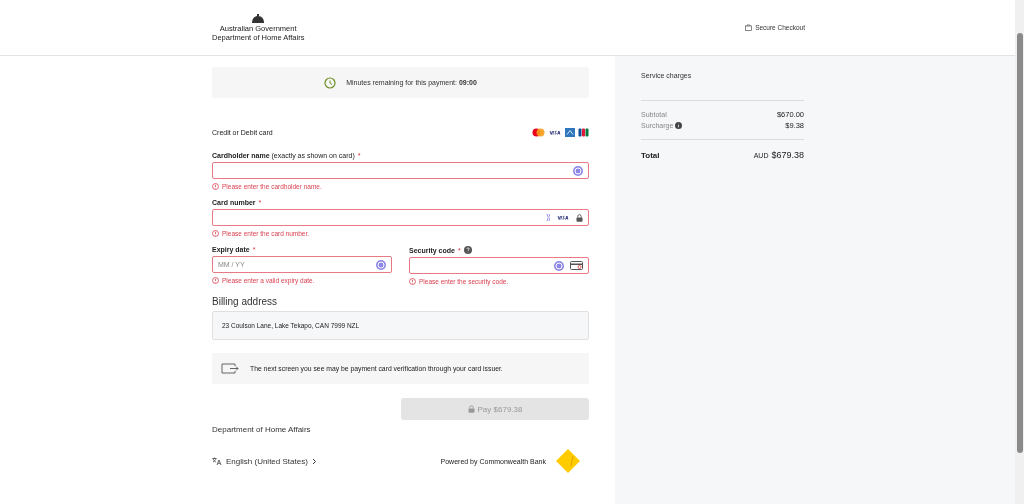 The width and height of the screenshot is (1024, 504). What do you see at coordinates (314, 461) in the screenshot?
I see `chevron-right-icon` at bounding box center [314, 461].